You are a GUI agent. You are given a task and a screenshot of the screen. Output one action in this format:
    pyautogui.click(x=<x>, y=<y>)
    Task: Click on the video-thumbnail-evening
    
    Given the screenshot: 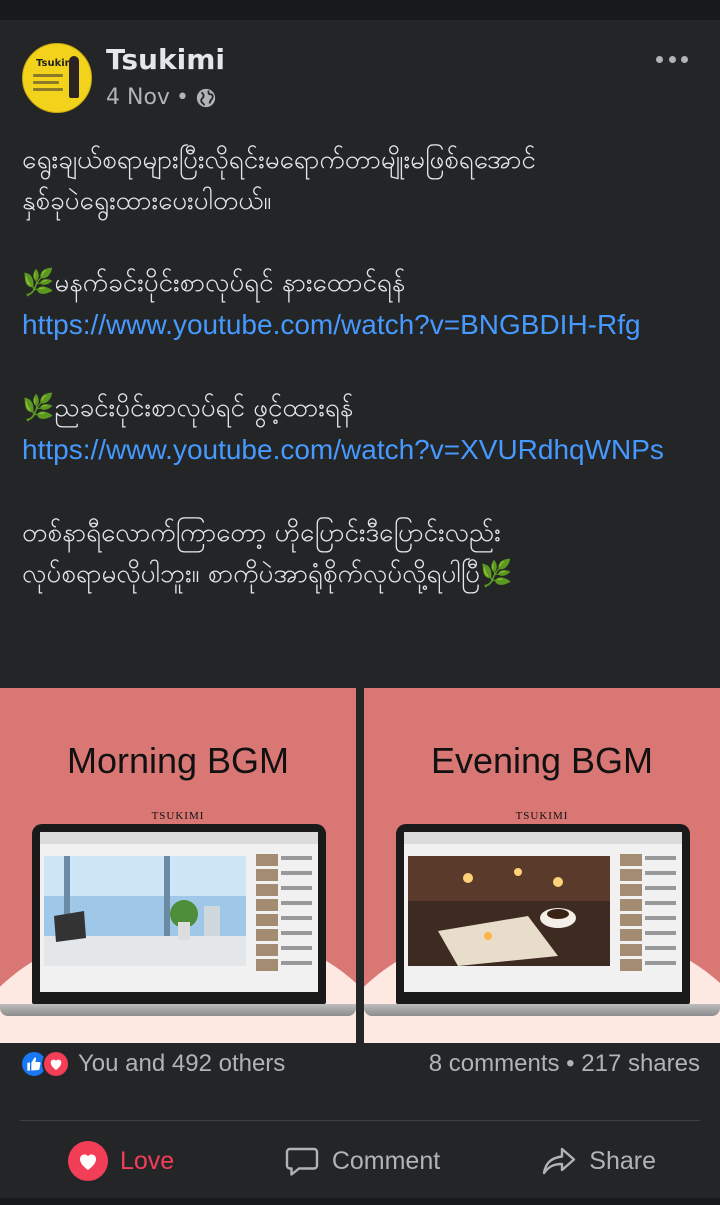 What is the action you would take?
    pyautogui.click(x=509, y=911)
    